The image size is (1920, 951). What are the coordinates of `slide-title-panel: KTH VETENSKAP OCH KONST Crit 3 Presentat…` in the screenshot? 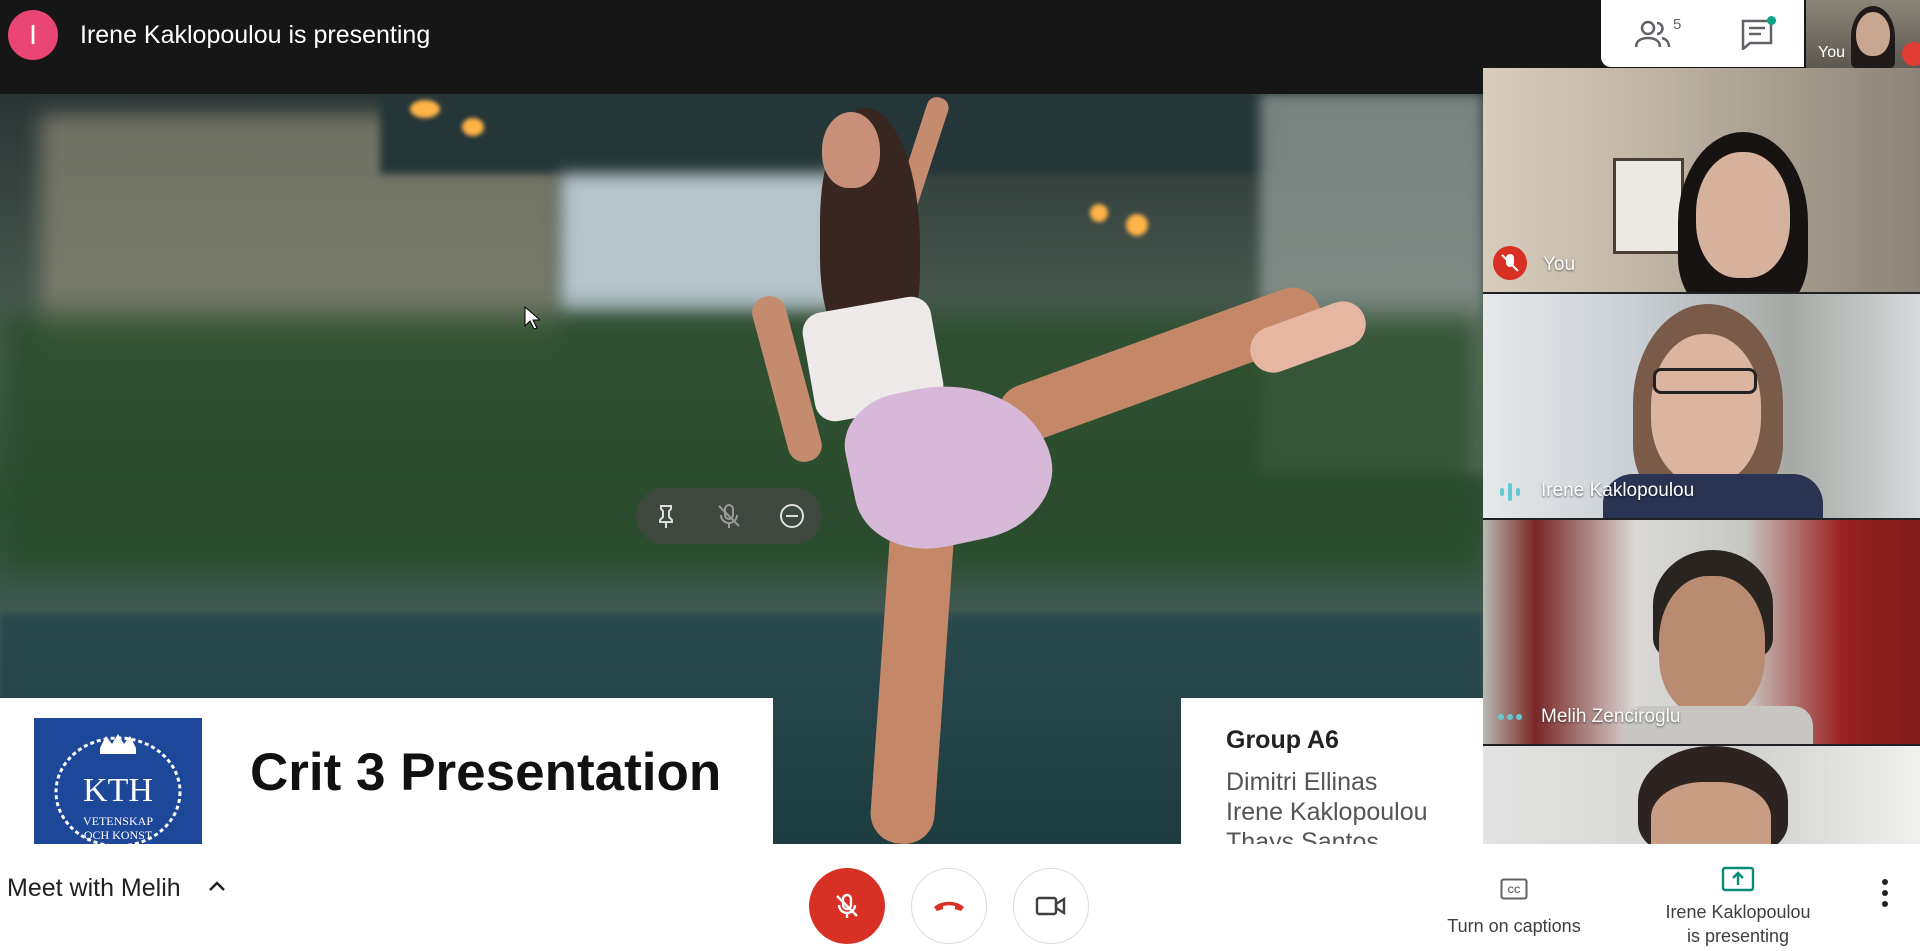 It's located at (386, 771).